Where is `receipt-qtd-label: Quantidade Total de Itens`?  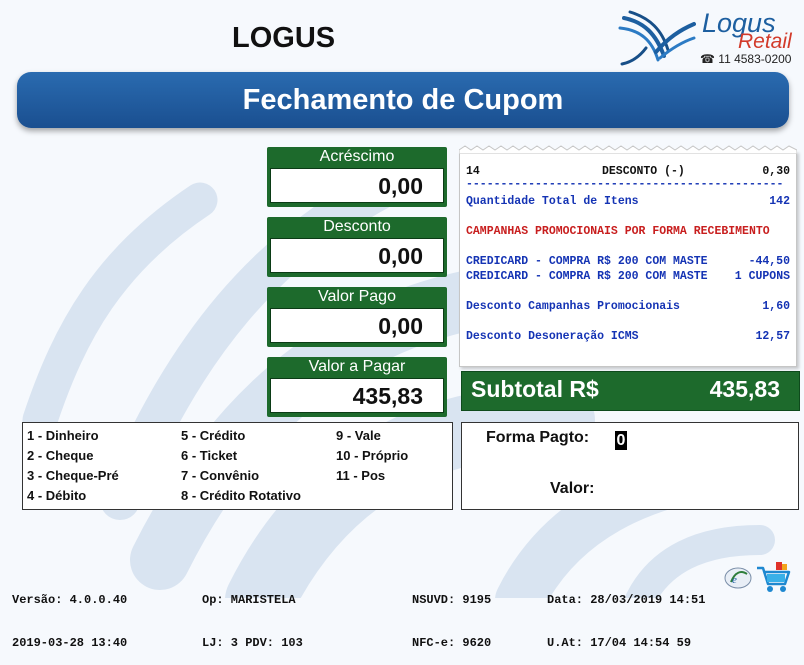
receipt-qtd-label: Quantidade Total de Itens is located at coordinates (552, 201).